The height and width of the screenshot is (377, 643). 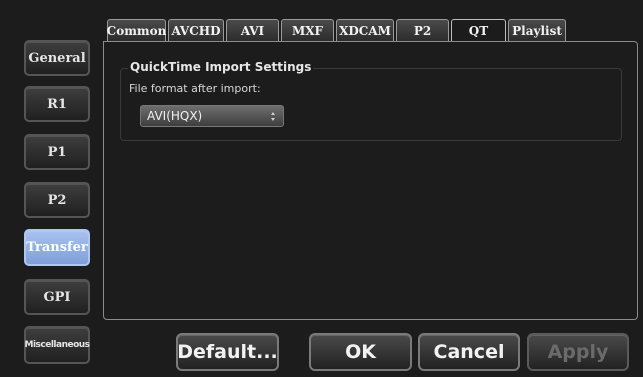 What do you see at coordinates (57, 200) in the screenshot?
I see `sidebar-item-p2: P2` at bounding box center [57, 200].